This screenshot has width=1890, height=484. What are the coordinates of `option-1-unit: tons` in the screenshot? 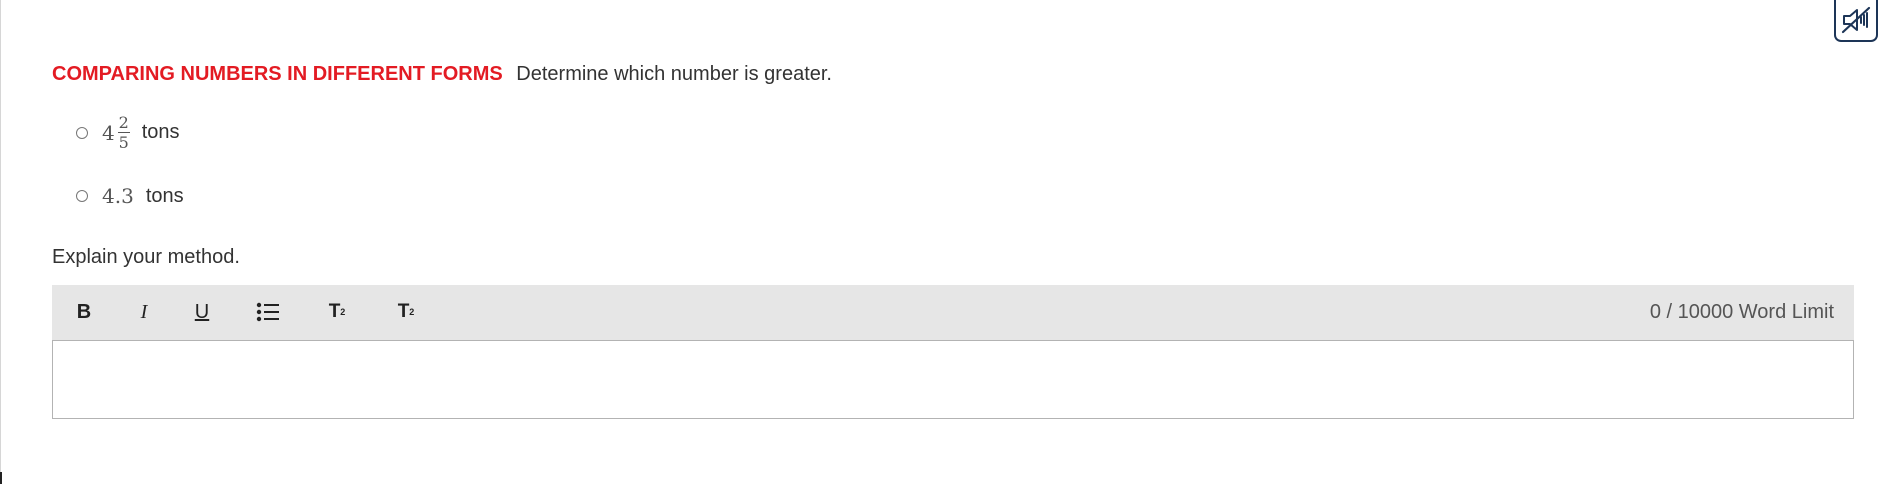 It's located at (160, 132).